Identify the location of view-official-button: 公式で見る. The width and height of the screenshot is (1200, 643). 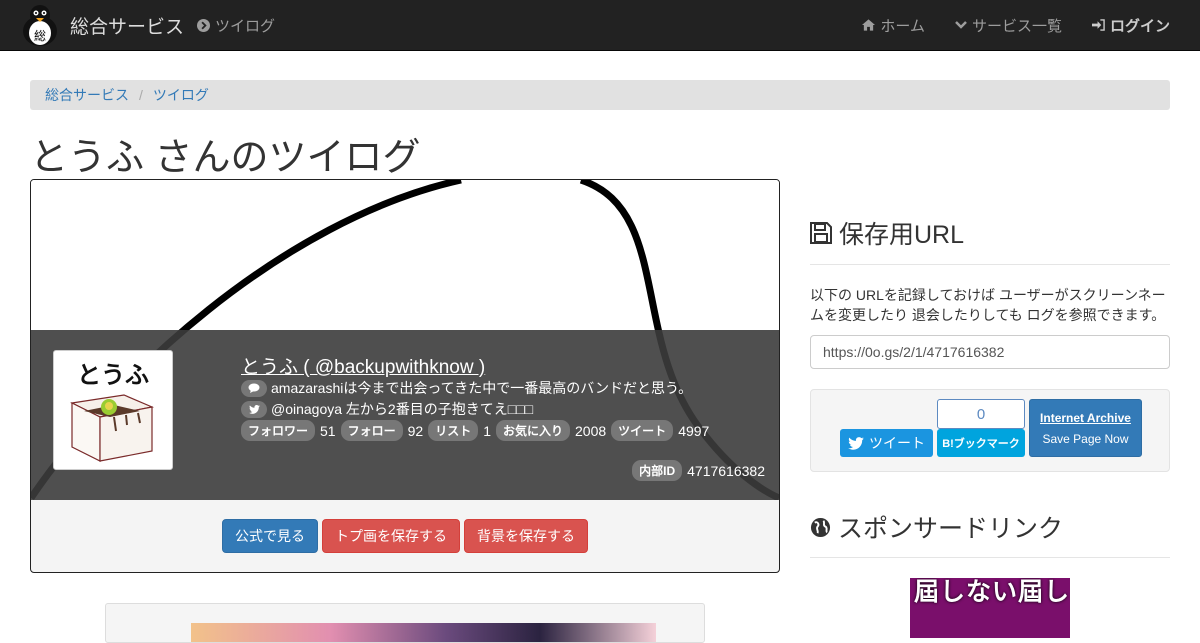
(270, 536).